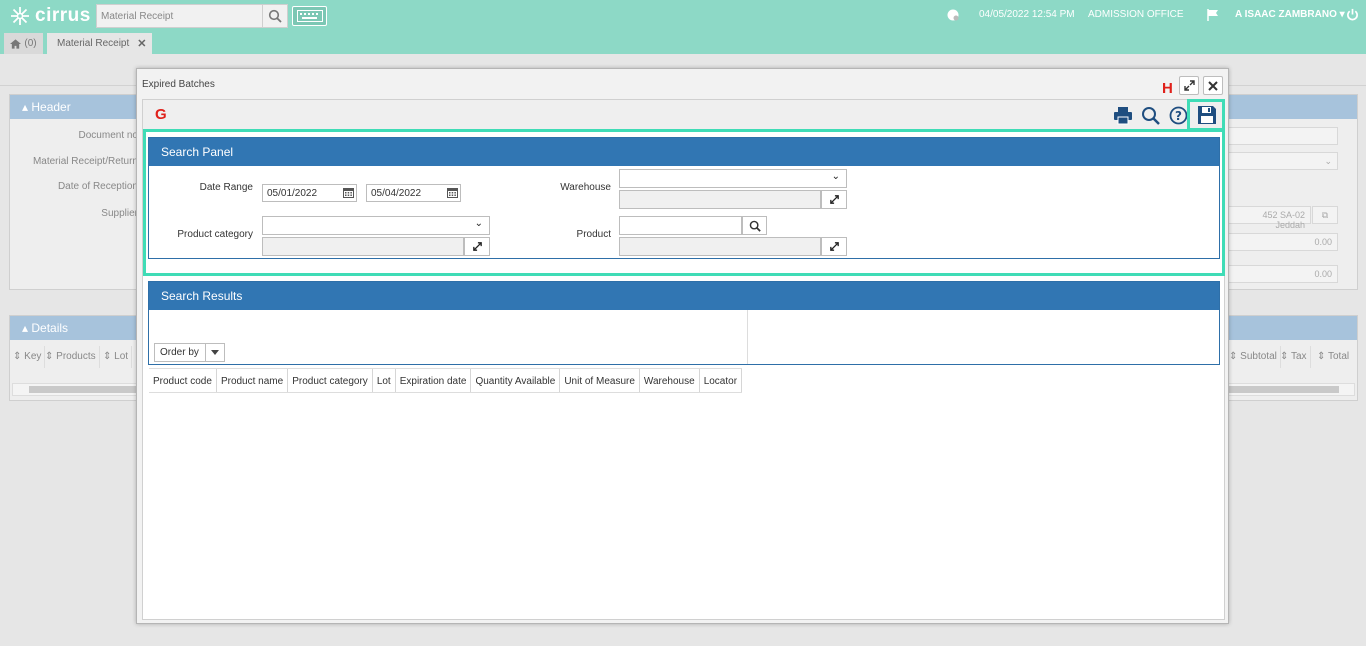  What do you see at coordinates (1298, 356) in the screenshot?
I see `col-tax-label: Tax` at bounding box center [1298, 356].